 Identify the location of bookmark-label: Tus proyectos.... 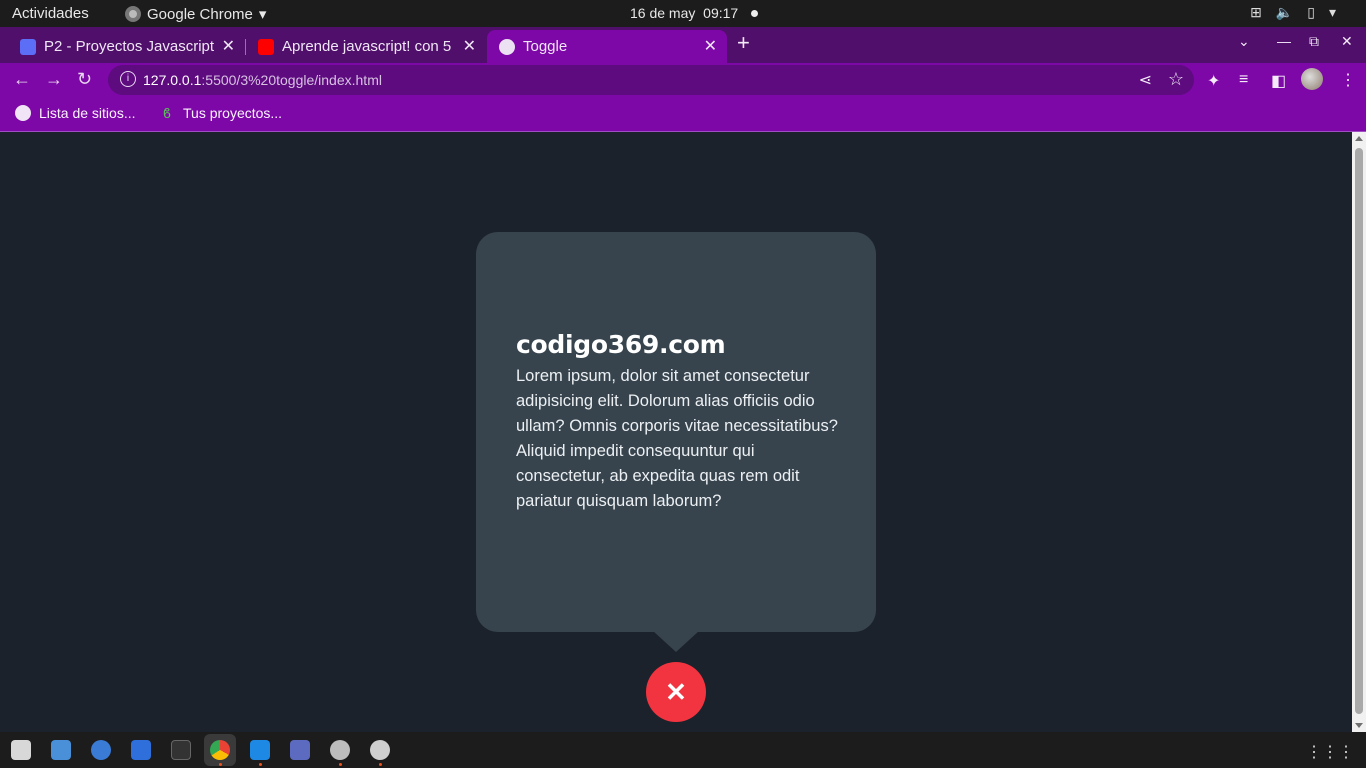
(233, 113).